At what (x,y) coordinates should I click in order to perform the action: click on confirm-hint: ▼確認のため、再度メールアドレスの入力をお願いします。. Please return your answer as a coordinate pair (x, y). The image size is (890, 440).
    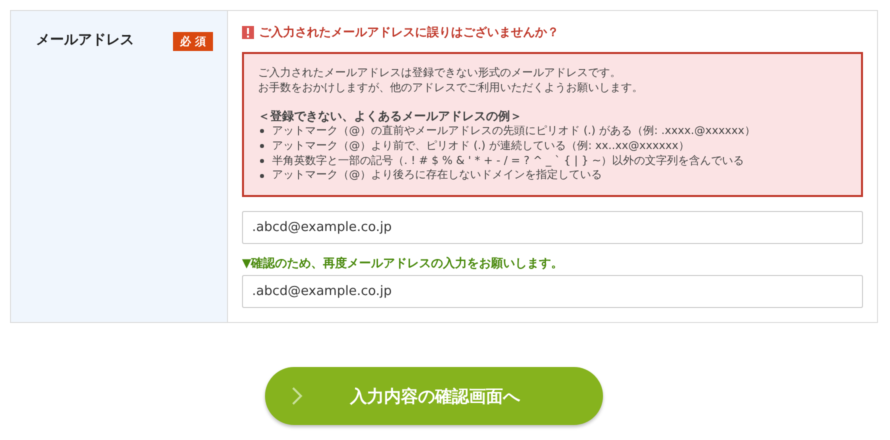
    Looking at the image, I should click on (403, 263).